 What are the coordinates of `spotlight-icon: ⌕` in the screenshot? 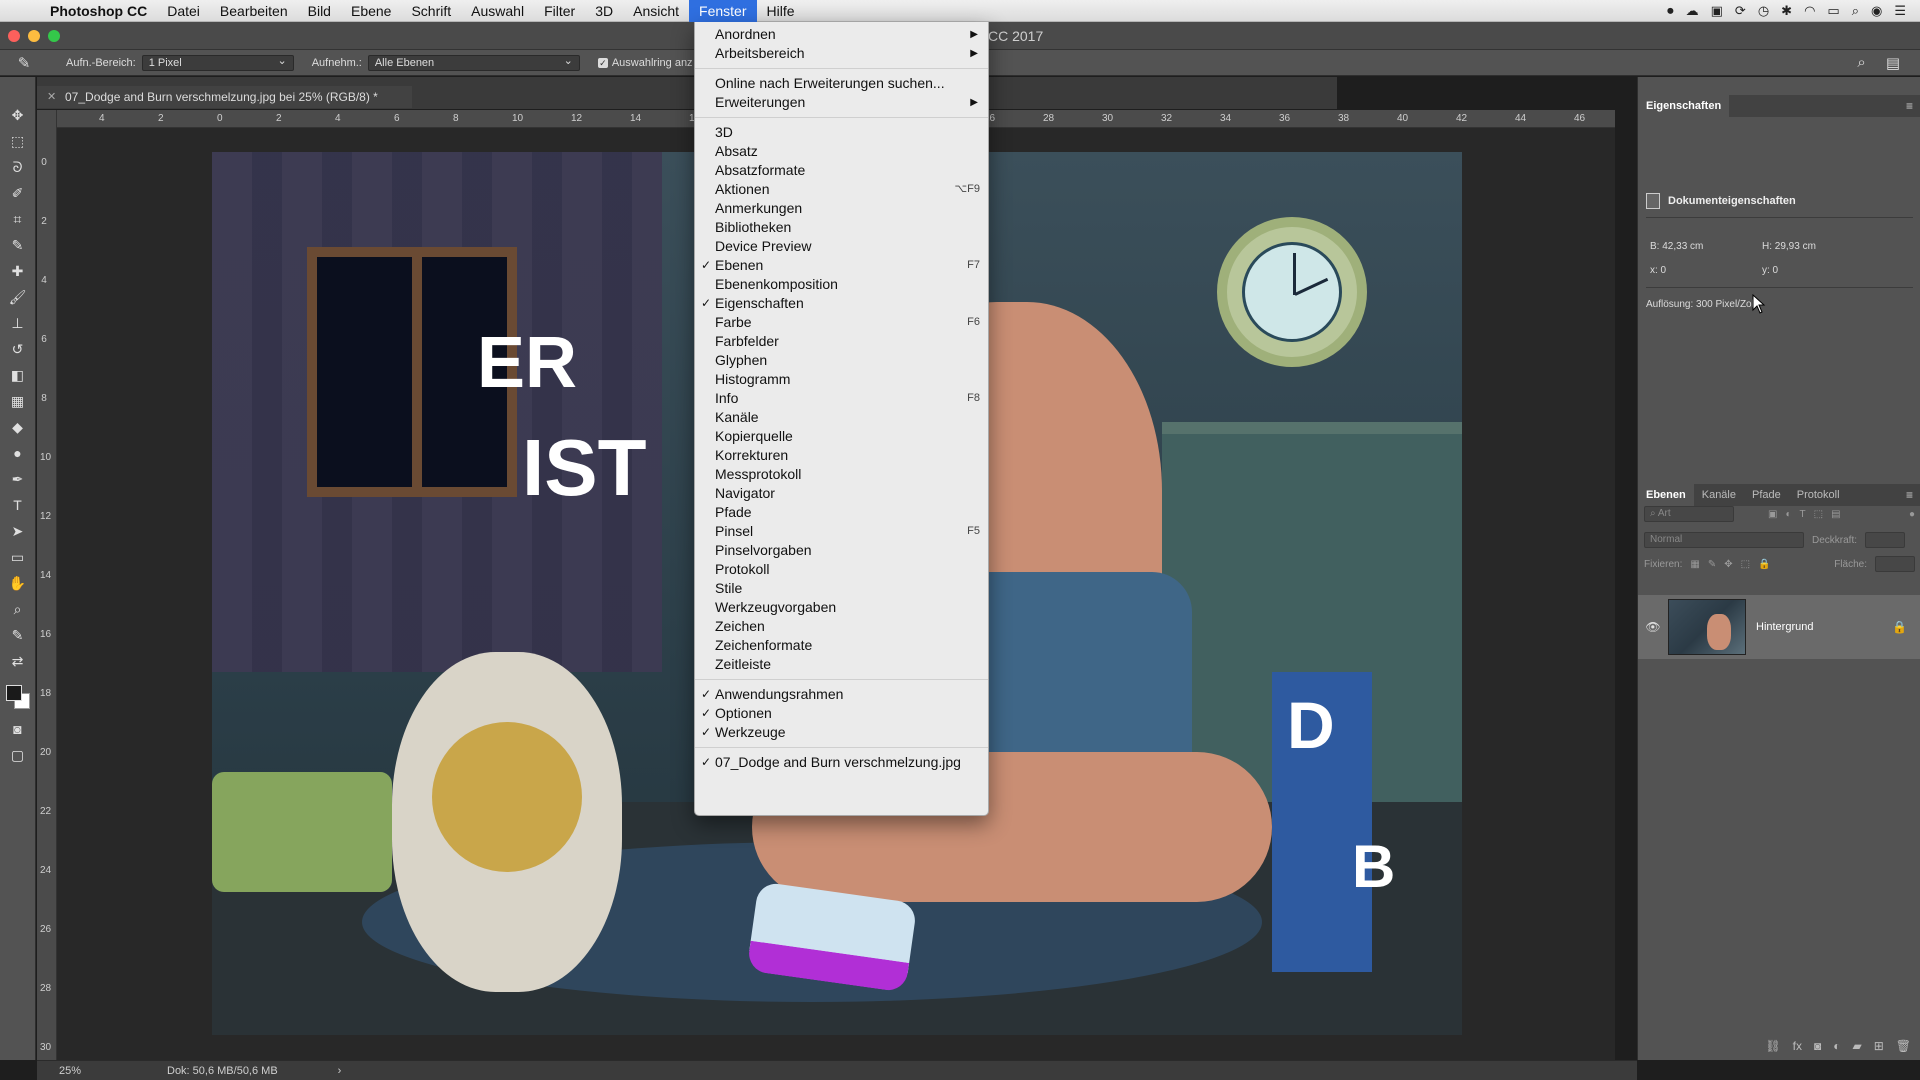 It's located at (1855, 11).